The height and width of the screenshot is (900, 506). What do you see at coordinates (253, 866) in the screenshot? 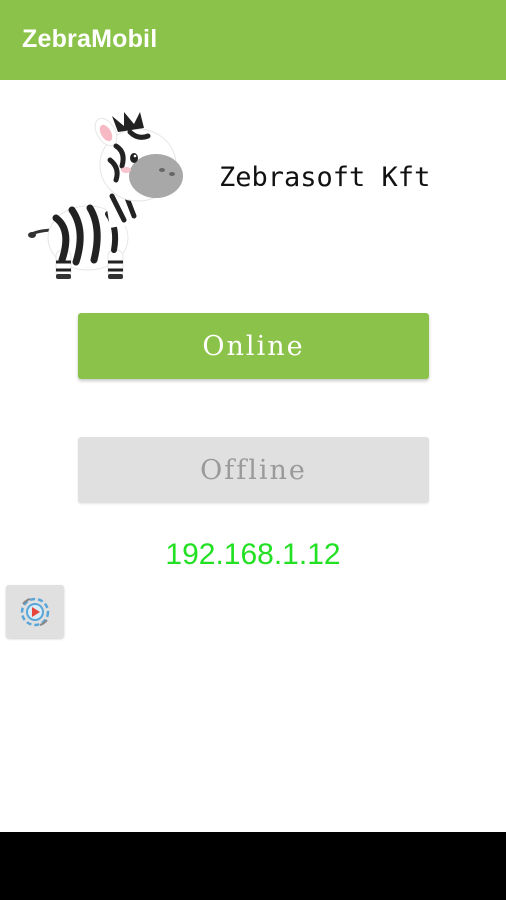
I see `system-navigation-bar` at bounding box center [253, 866].